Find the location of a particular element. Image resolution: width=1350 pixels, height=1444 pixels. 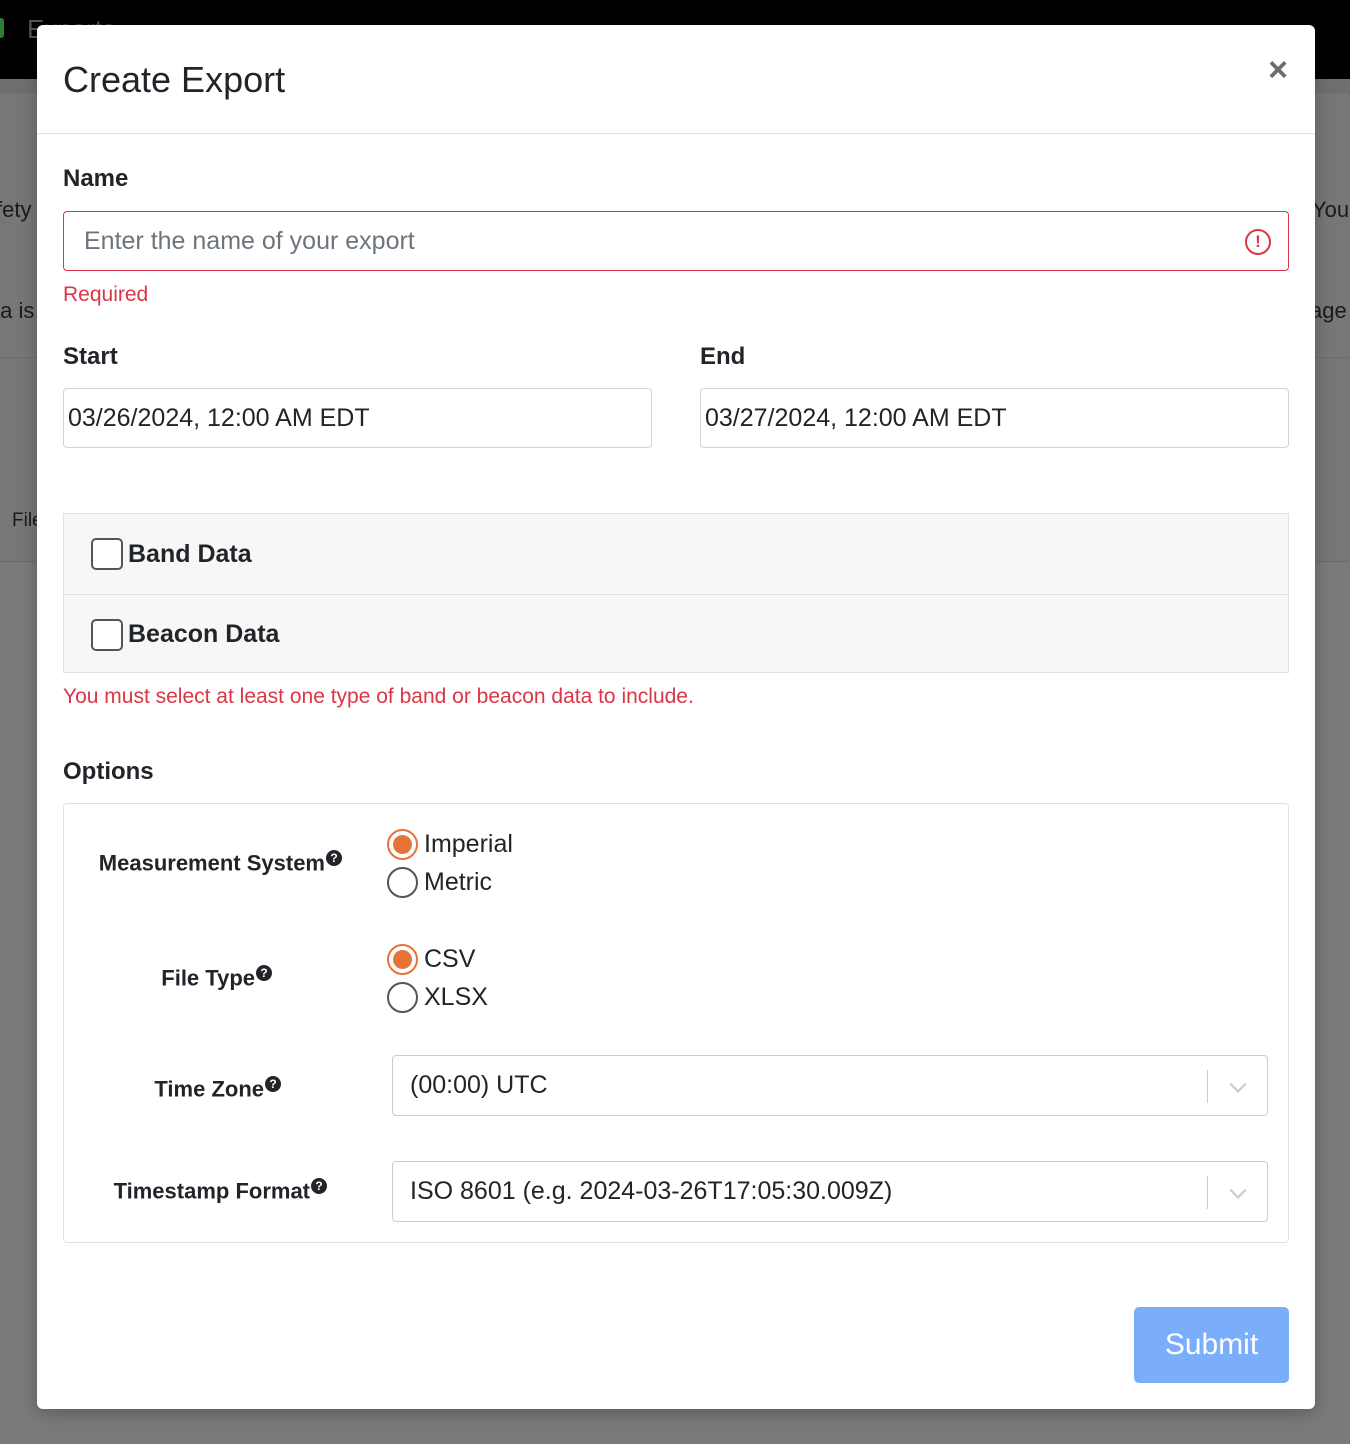

beacon-data-checkbox is located at coordinates (107, 634).